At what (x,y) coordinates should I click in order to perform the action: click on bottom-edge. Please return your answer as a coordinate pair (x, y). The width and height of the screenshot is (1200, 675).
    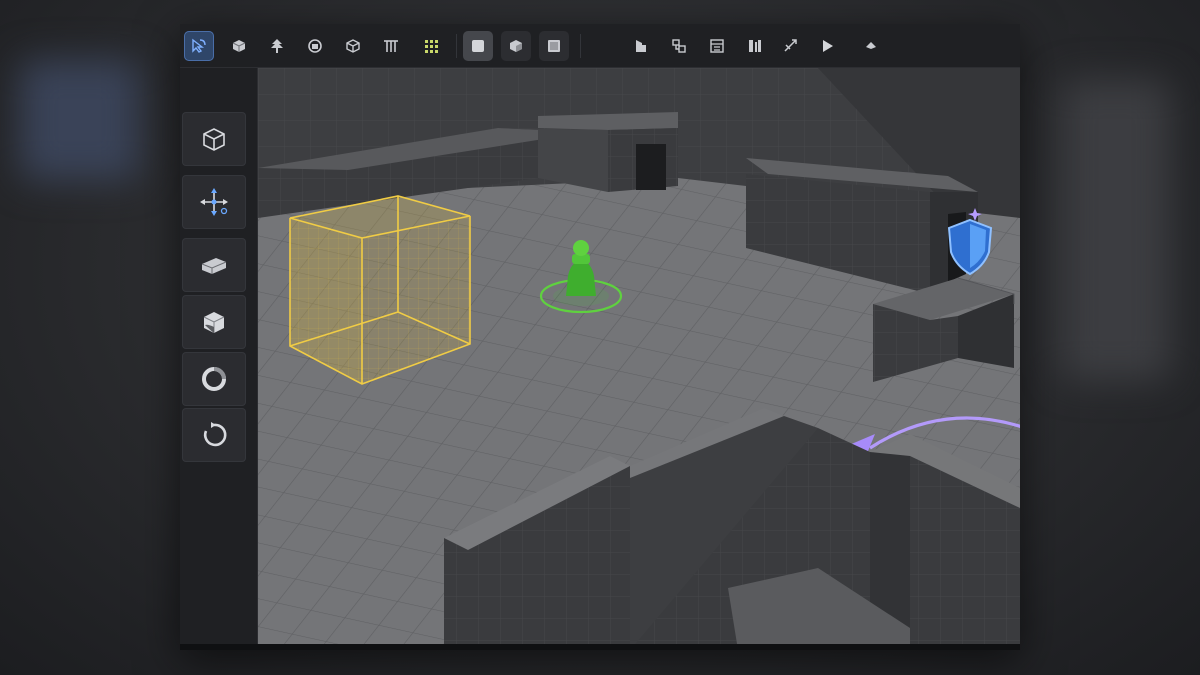
    Looking at the image, I should click on (600, 647).